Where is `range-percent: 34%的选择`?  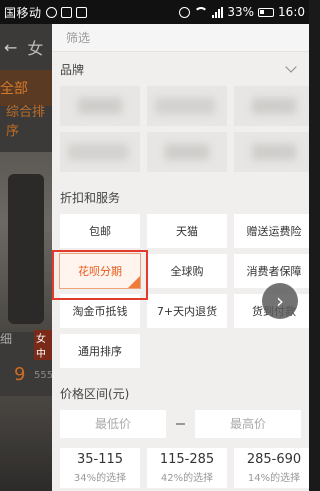 range-percent: 34%的选择 is located at coordinates (100, 478).